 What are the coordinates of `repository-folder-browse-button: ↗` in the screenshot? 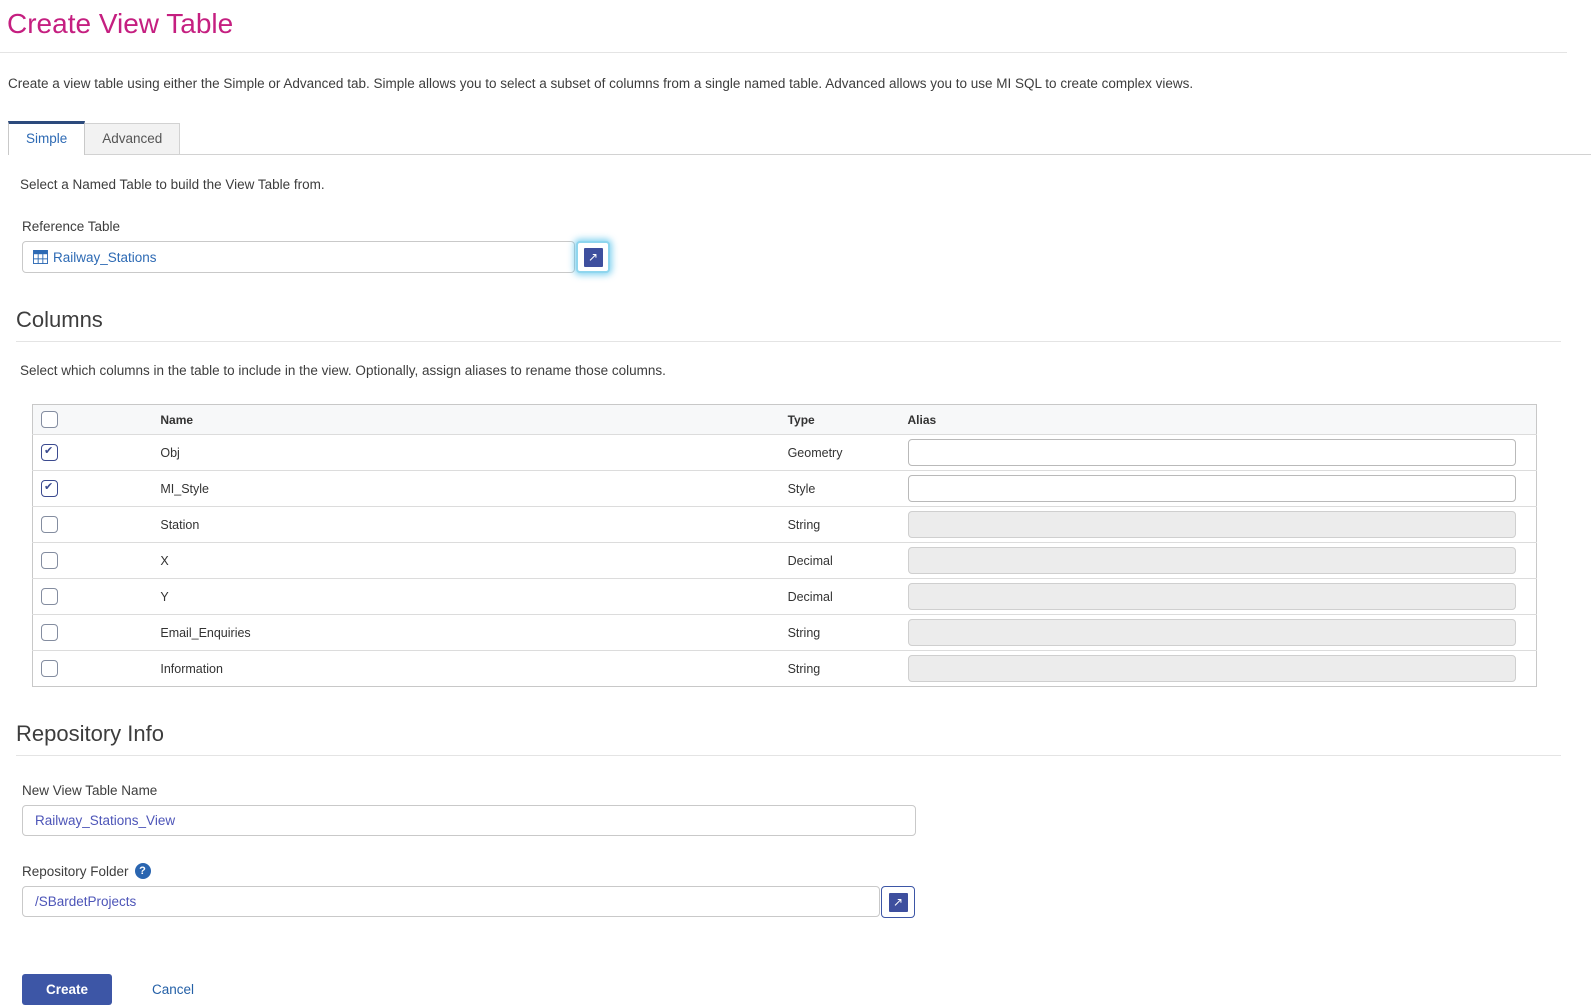 It's located at (898, 902).